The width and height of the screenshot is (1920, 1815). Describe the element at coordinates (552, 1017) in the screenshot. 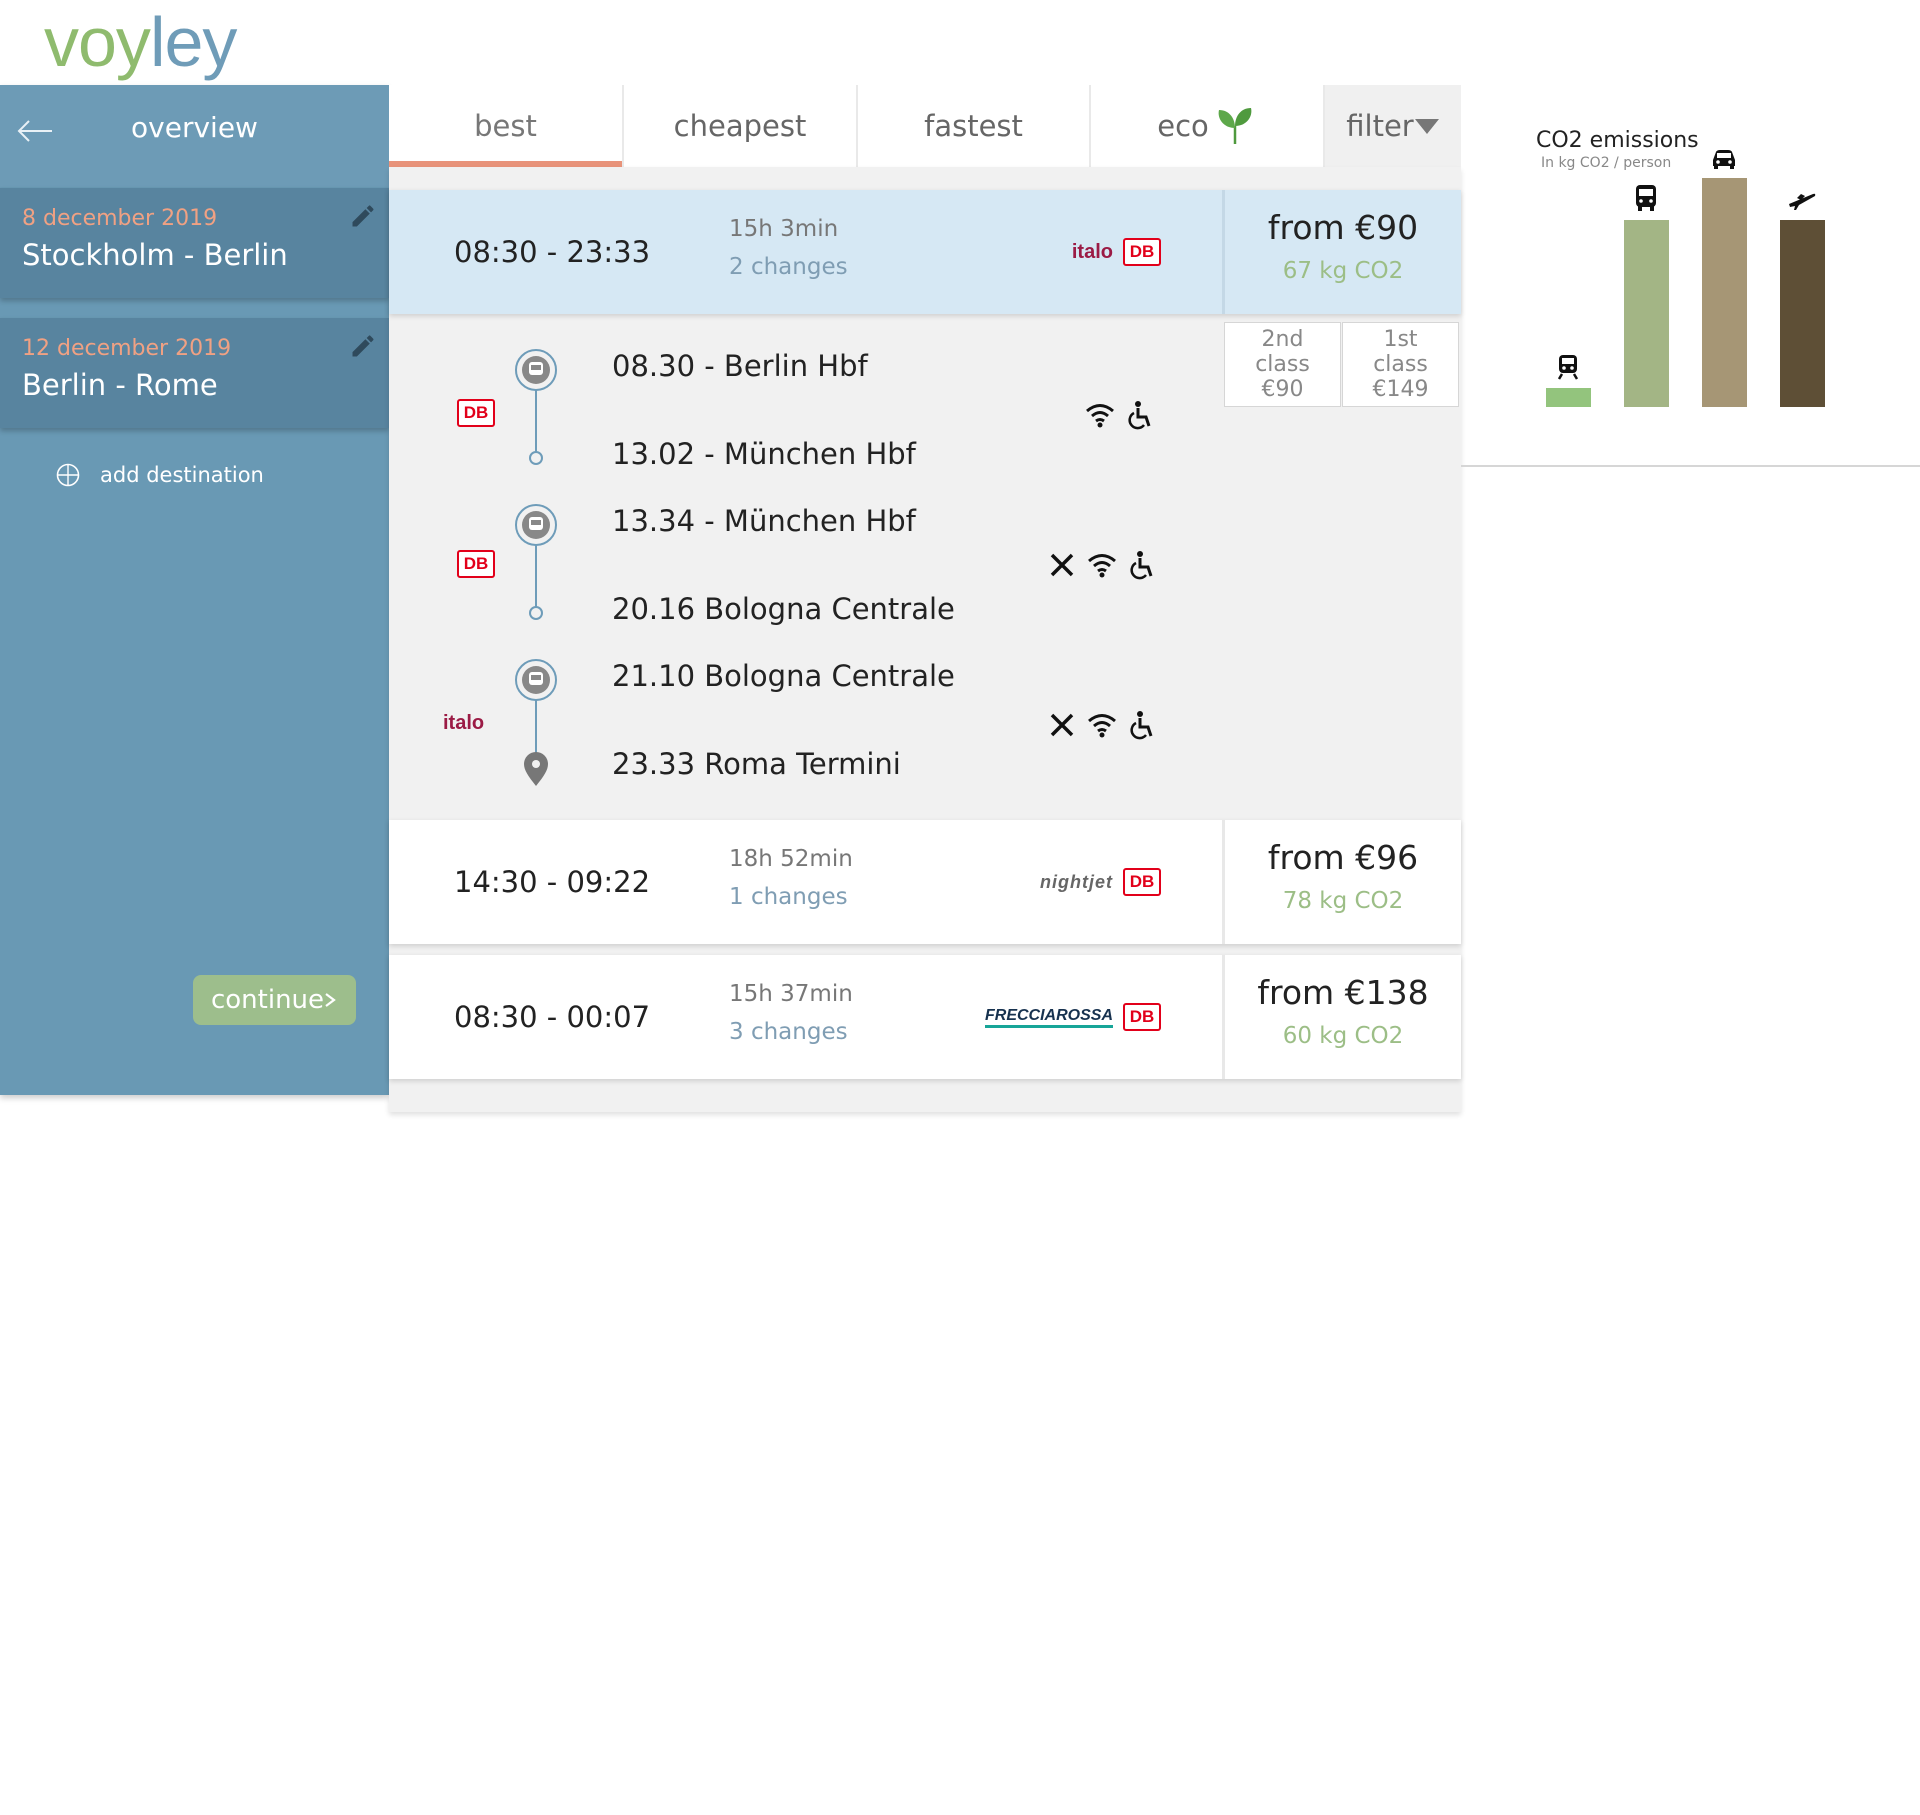

I see `result-time: 08:30 - 00:07` at that location.